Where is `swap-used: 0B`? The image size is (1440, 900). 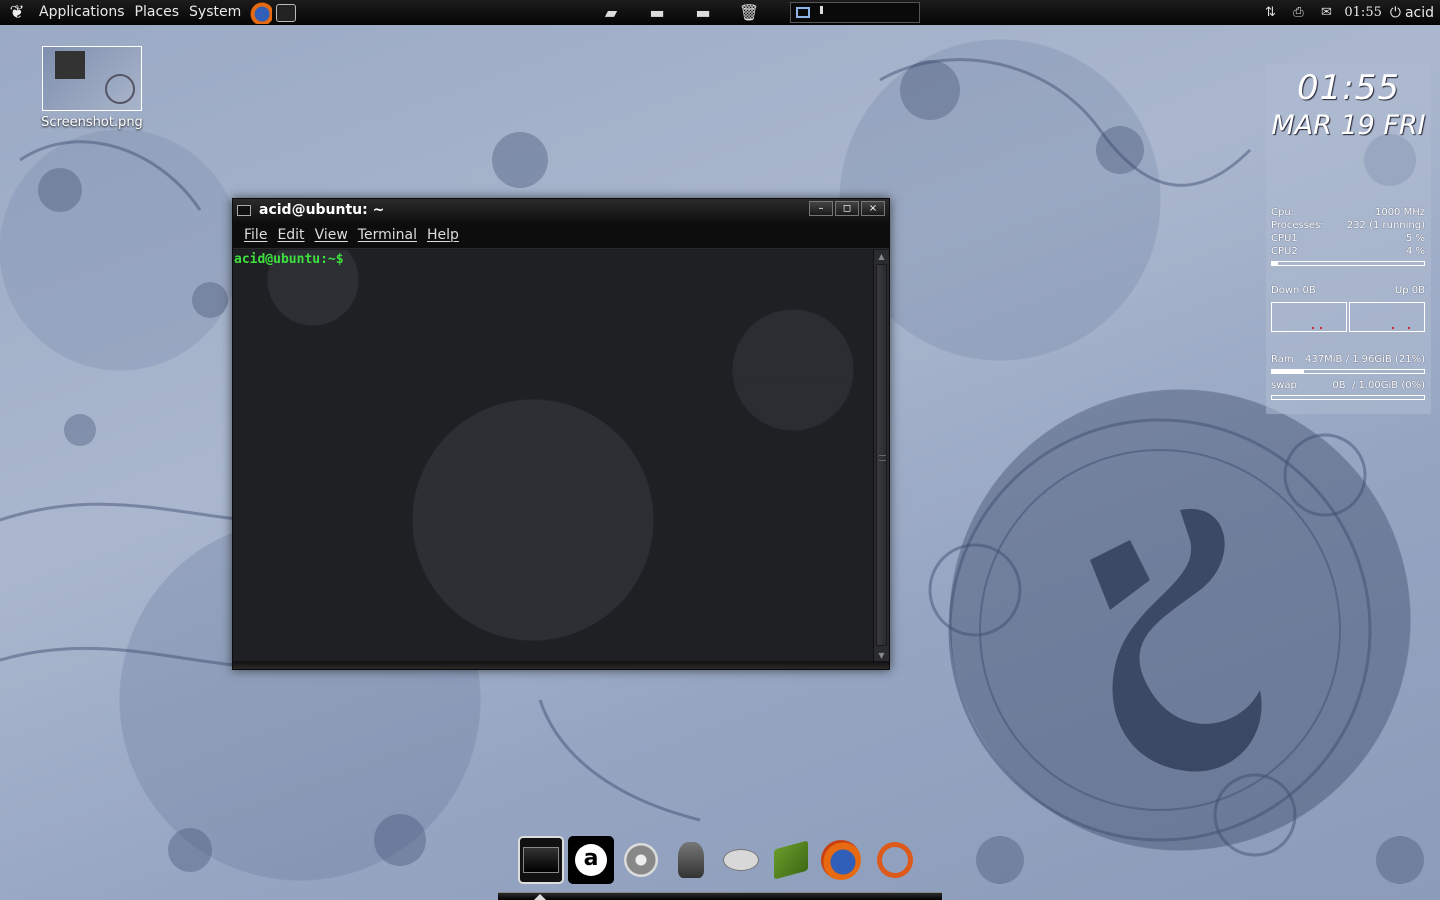
swap-used: 0B is located at coordinates (1339, 385).